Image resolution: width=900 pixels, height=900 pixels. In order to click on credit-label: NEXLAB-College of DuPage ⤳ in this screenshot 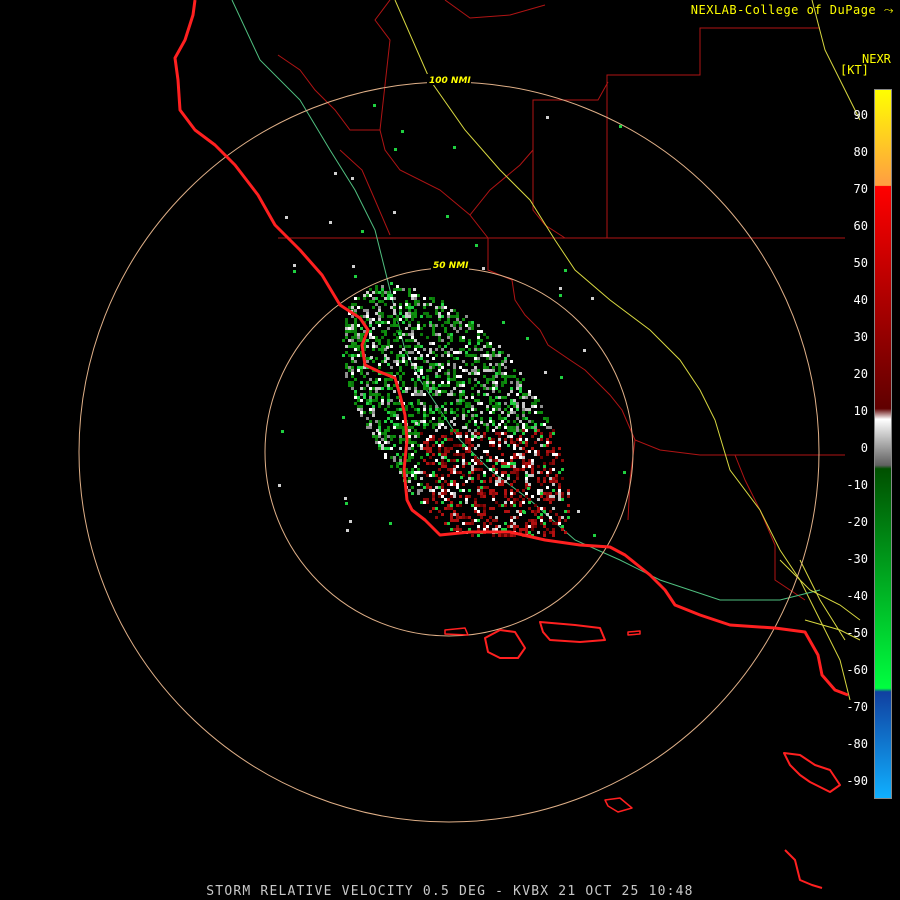, I will do `click(792, 10)`.